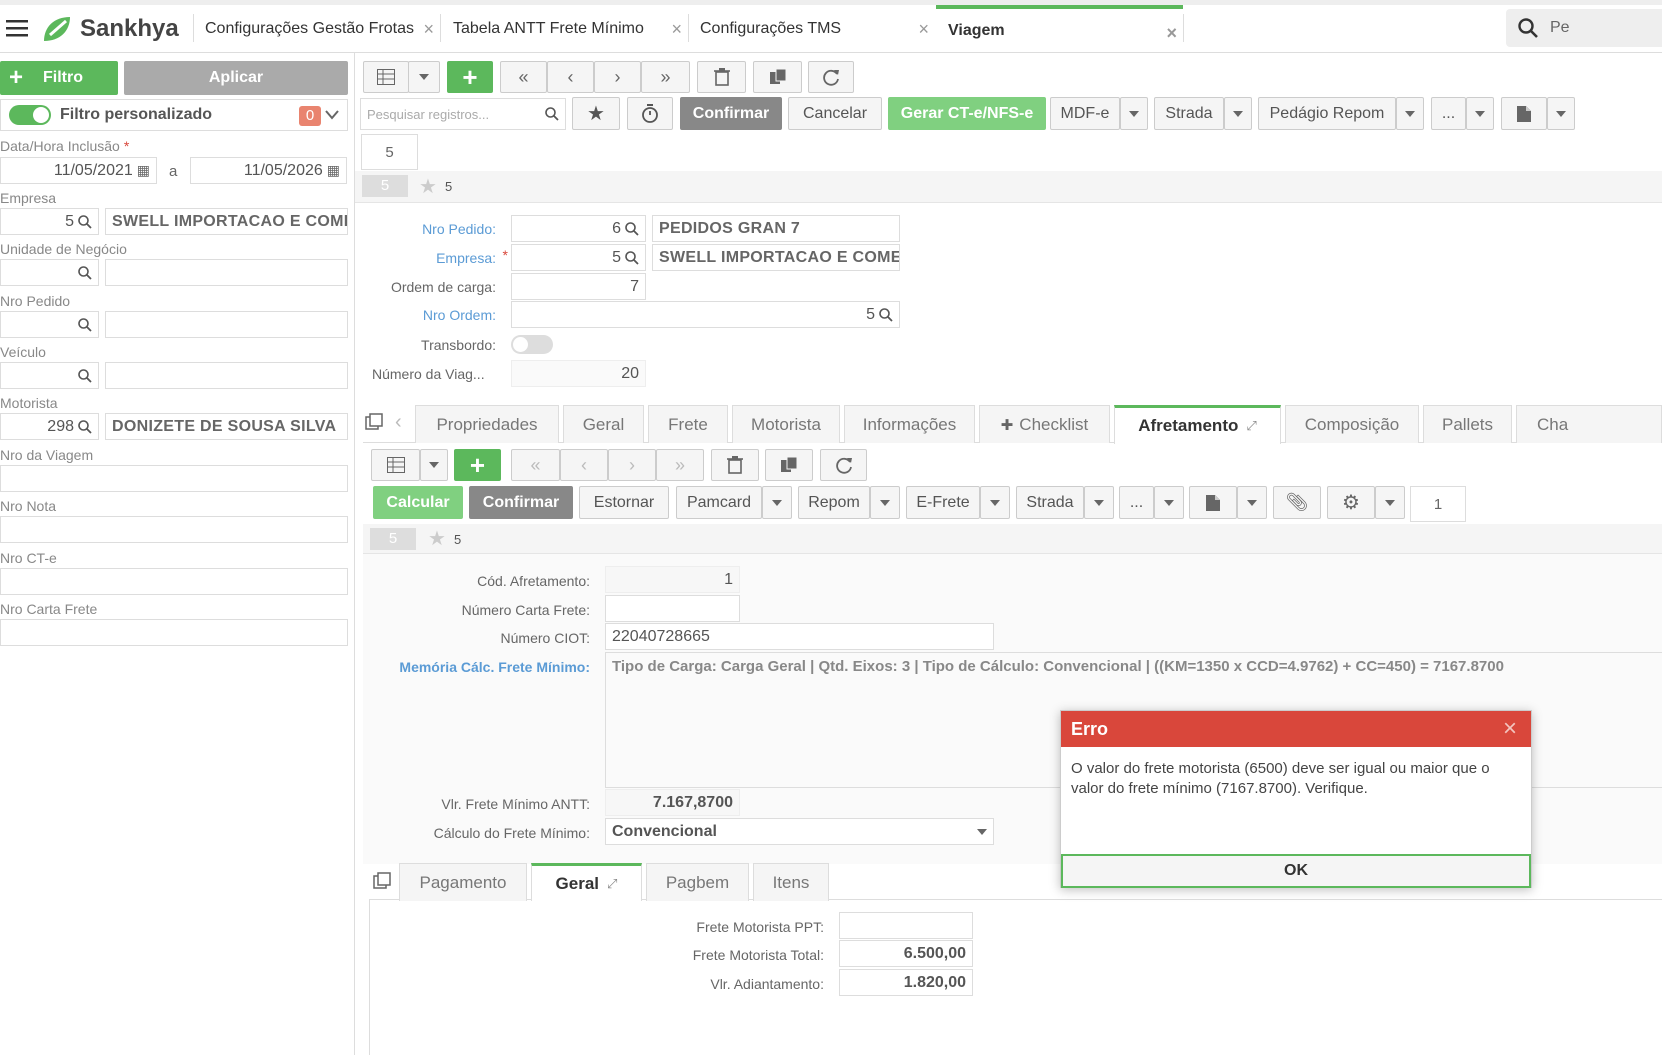 The image size is (1662, 1055). What do you see at coordinates (386, 77) in the screenshot?
I see `grid-view-button` at bounding box center [386, 77].